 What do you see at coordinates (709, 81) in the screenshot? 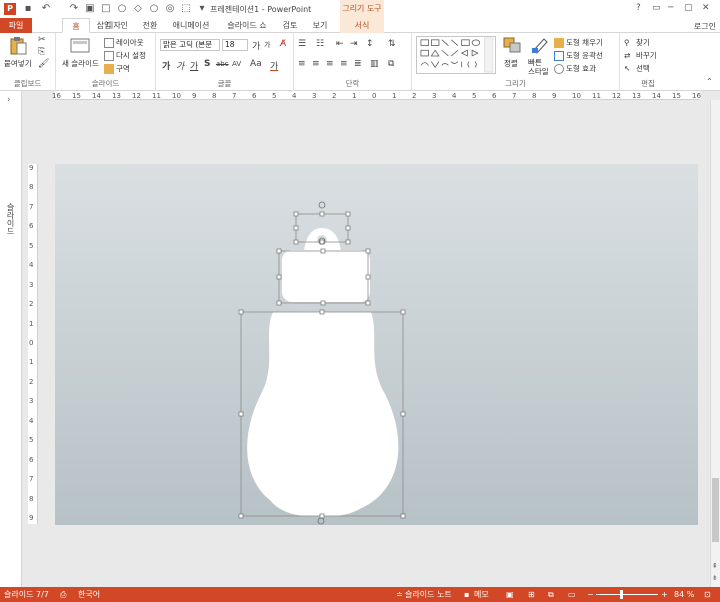
I see `collapse-ribbon-icon: ⌃` at bounding box center [709, 81].